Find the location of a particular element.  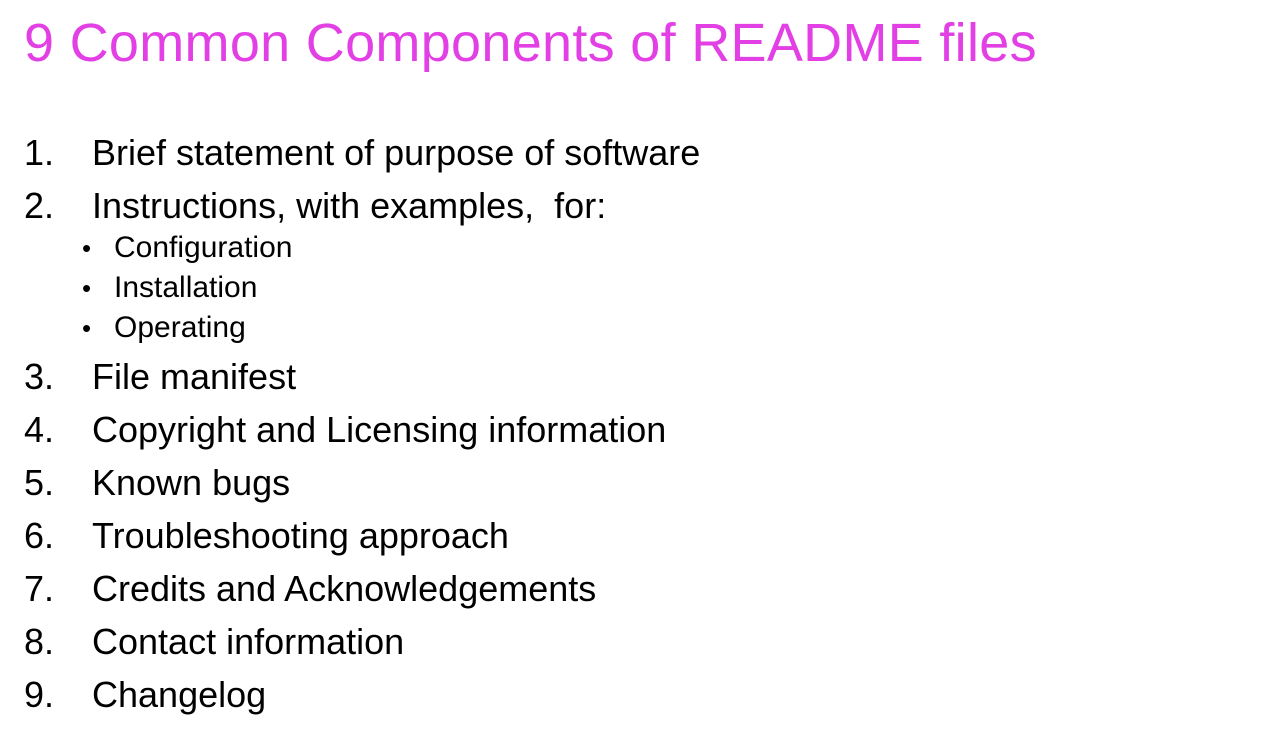

item-text: Known bugs is located at coordinates (191, 482).